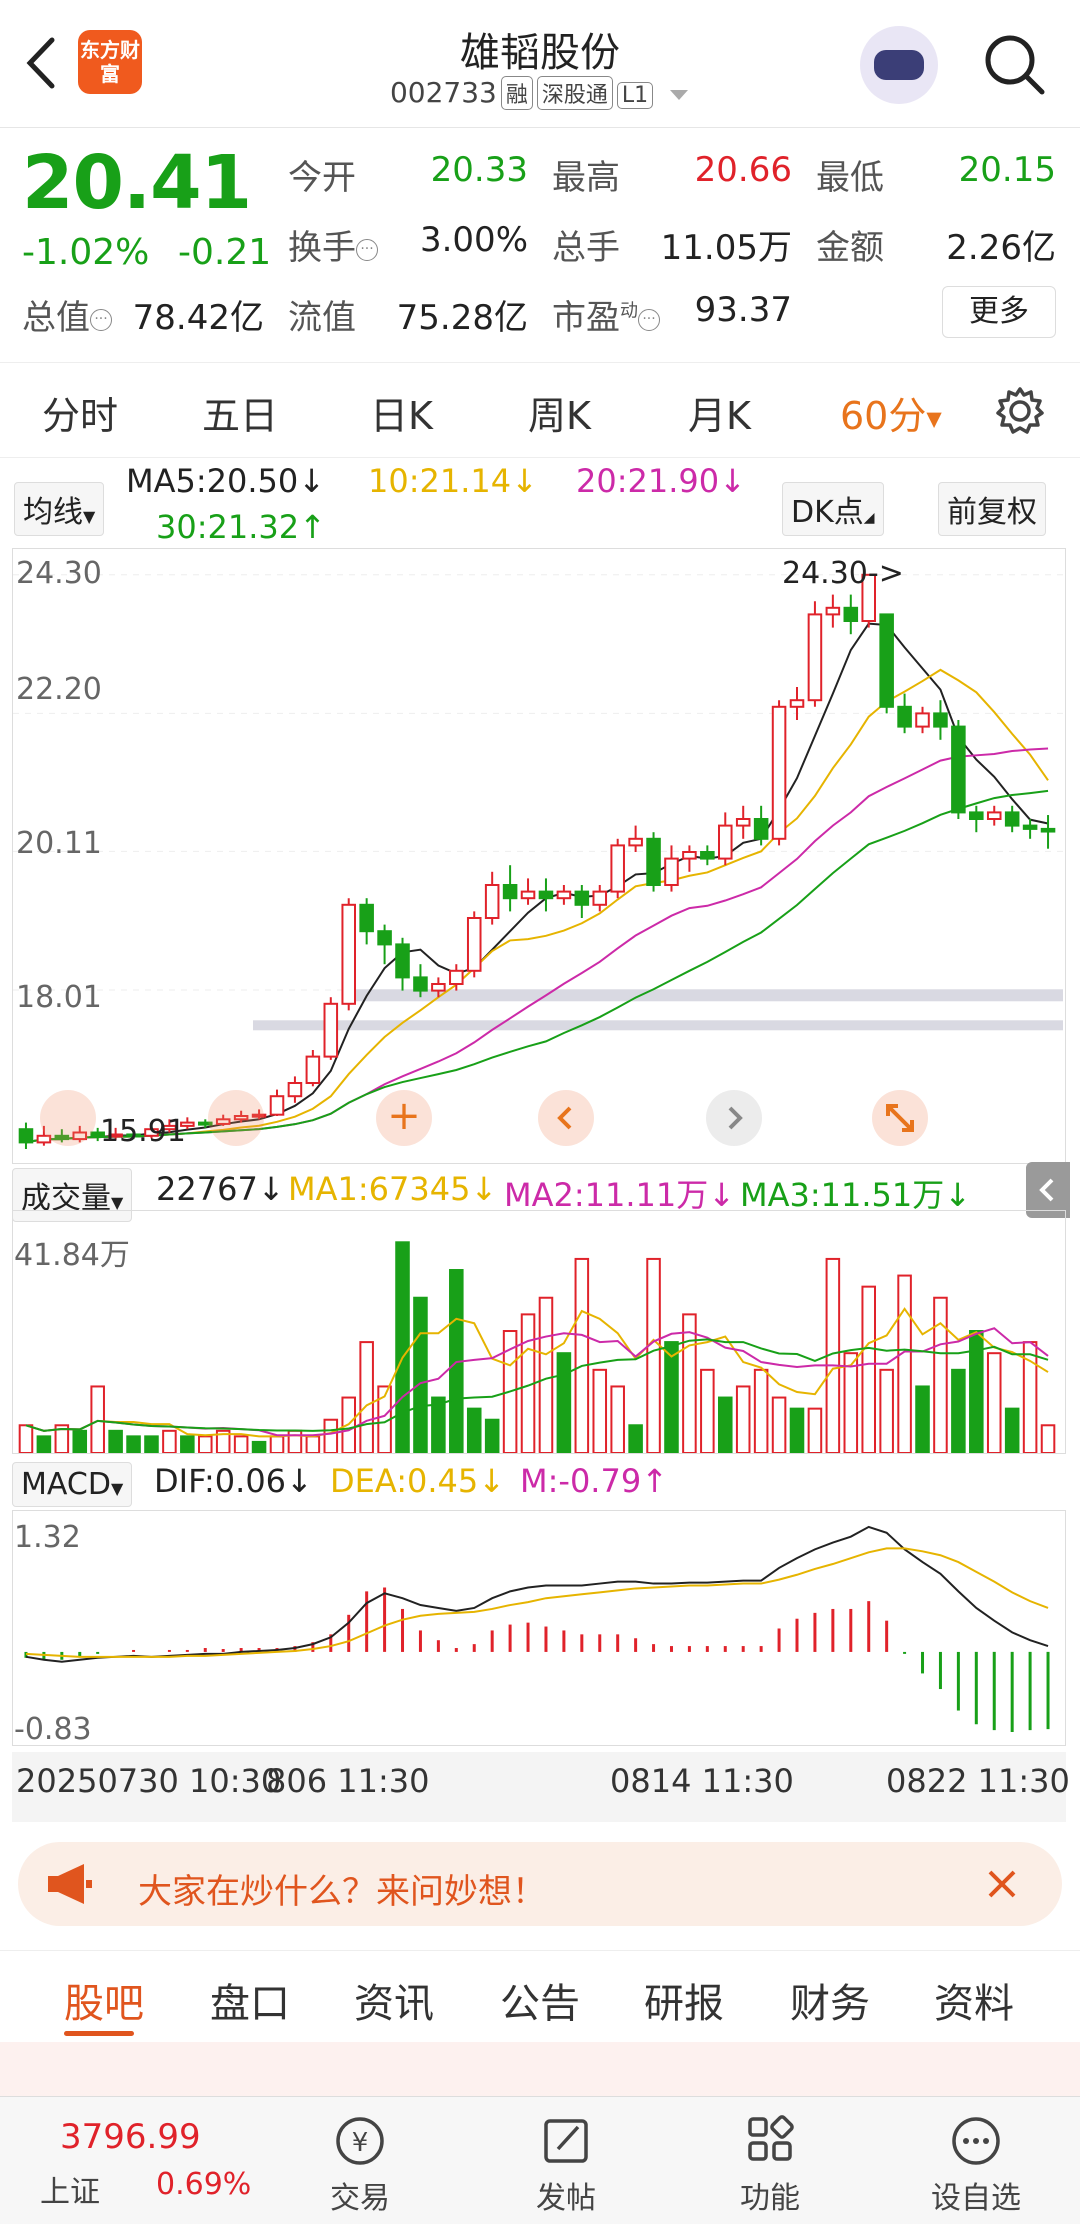 This screenshot has height=2224, width=1080. What do you see at coordinates (566, 2165) in the screenshot?
I see `post-button: 发帖` at bounding box center [566, 2165].